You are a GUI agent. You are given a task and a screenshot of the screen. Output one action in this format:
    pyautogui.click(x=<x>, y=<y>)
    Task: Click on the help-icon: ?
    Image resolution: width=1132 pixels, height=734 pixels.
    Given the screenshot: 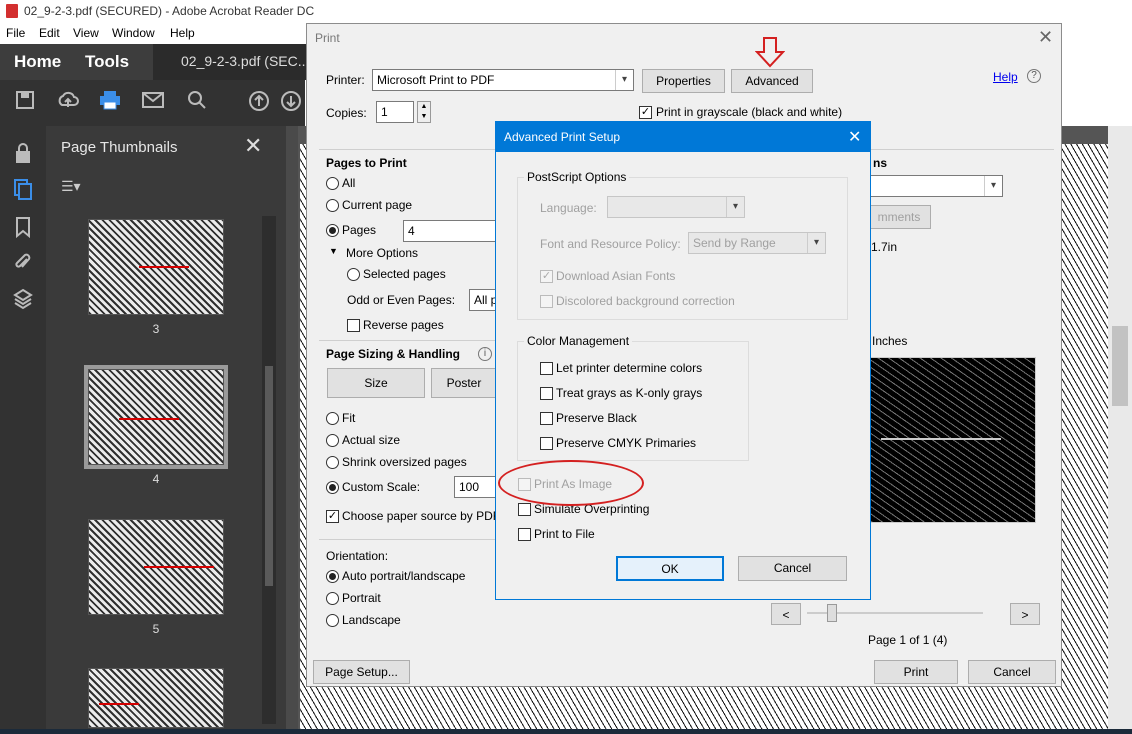 What is the action you would take?
    pyautogui.click(x=1034, y=76)
    